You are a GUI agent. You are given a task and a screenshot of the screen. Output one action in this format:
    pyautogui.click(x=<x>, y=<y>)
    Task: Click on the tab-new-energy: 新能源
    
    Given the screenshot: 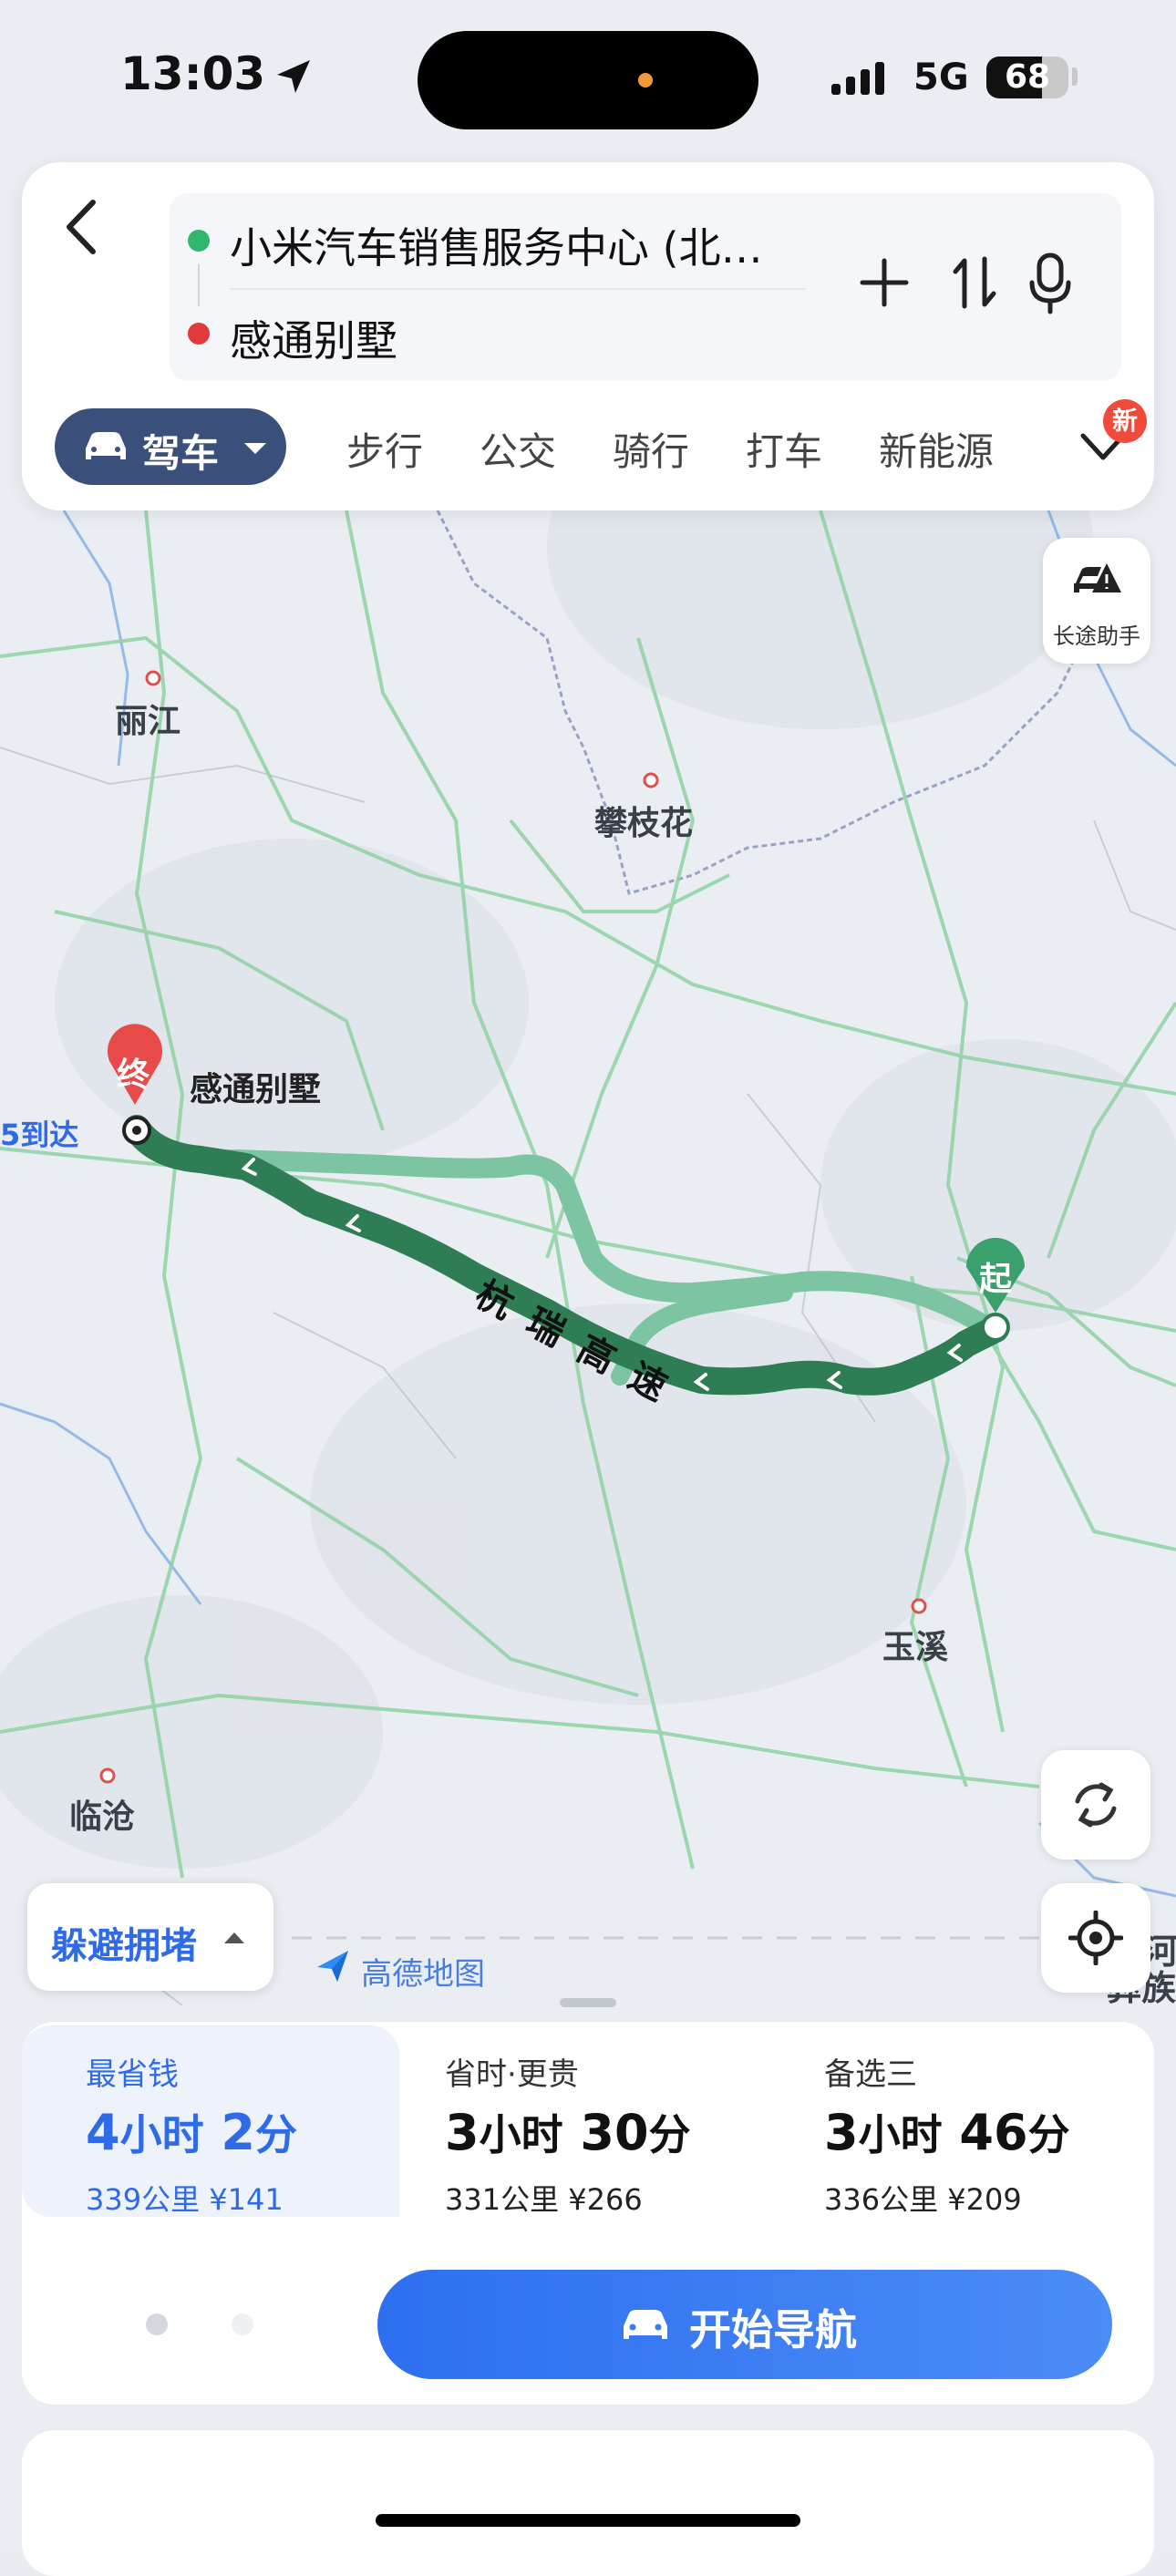 What is the action you would take?
    pyautogui.click(x=936, y=449)
    